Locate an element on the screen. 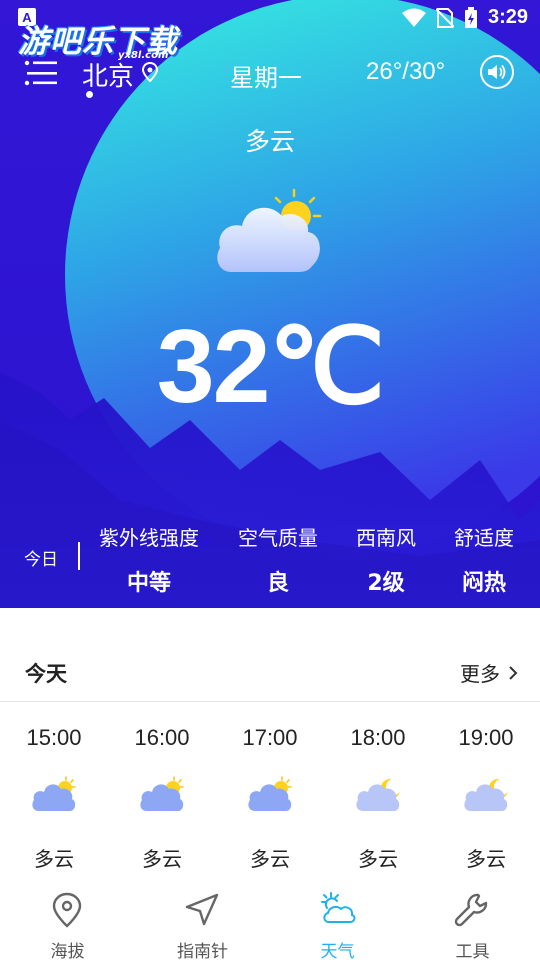 This screenshot has height=962, width=540. stat-air-quality: 空气质量 良 is located at coordinates (278, 559).